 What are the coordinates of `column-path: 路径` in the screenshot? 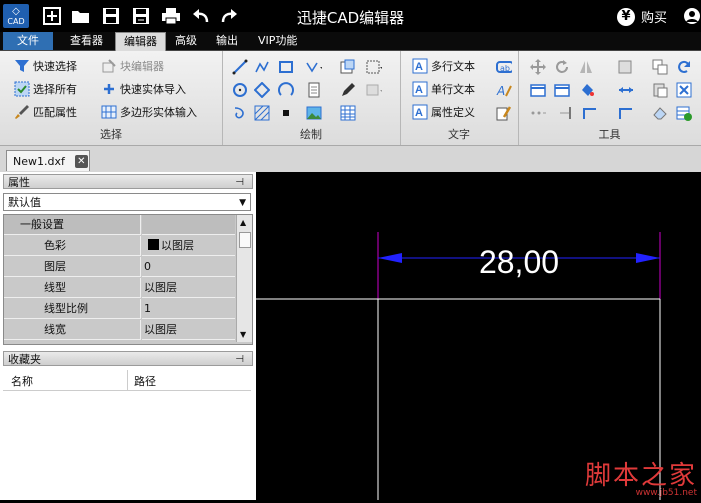 It's located at (145, 381).